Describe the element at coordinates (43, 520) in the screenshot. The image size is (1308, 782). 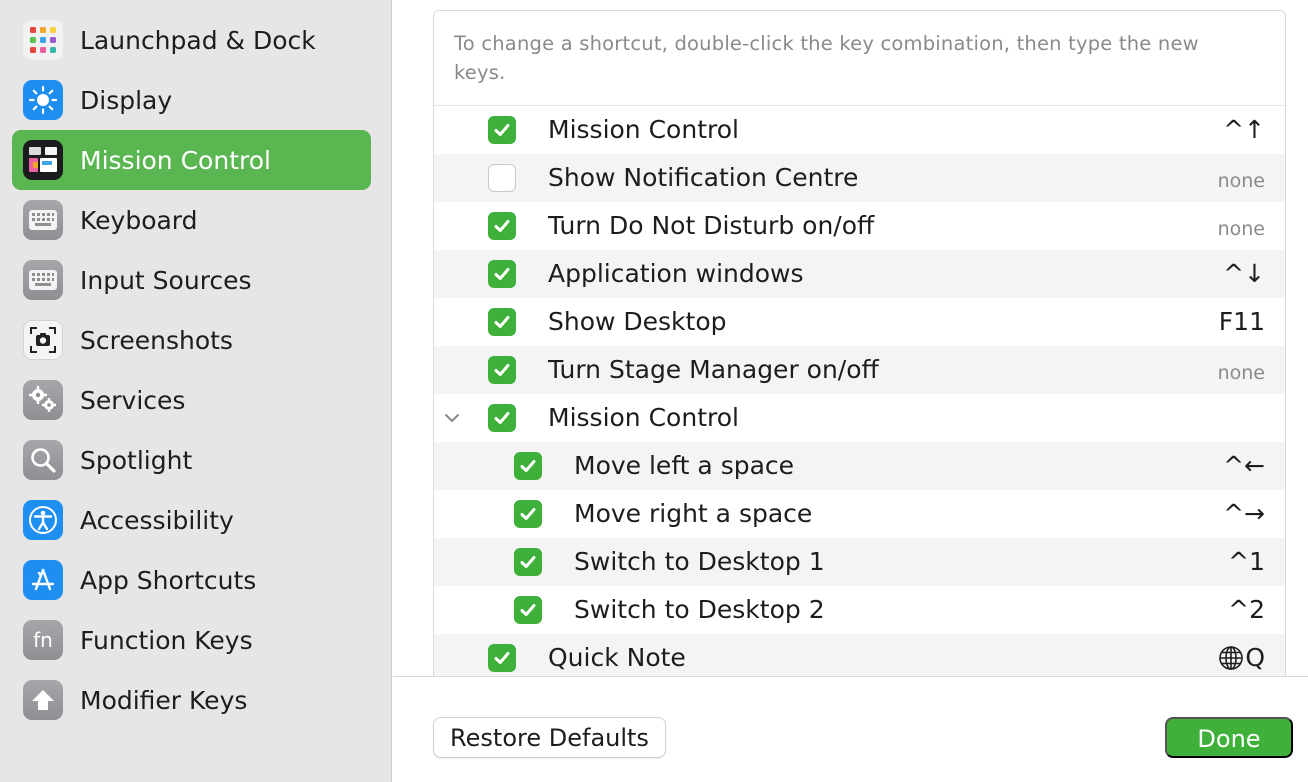
I see `accessibility-icon` at that location.